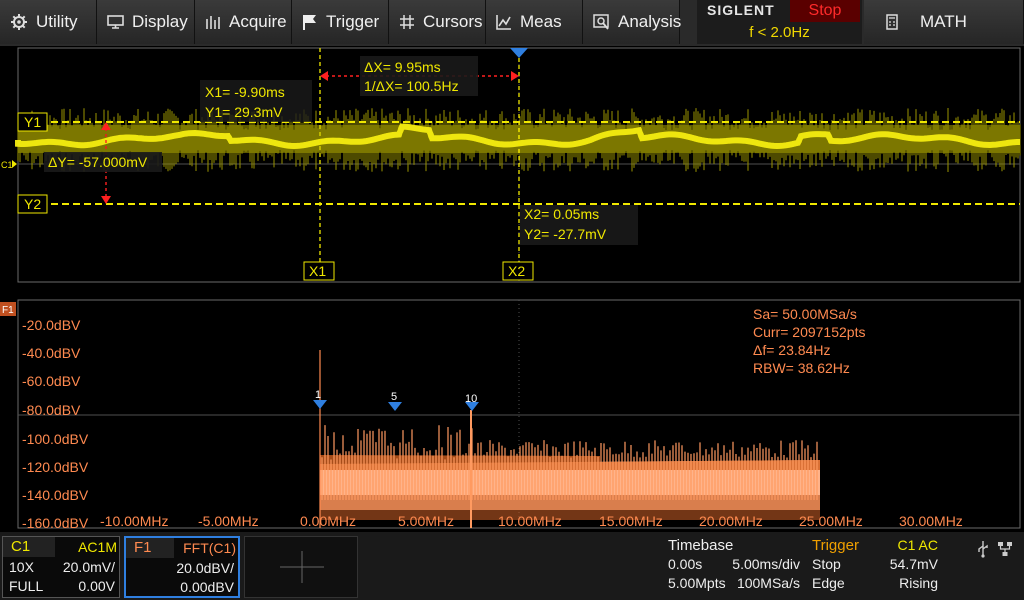 The width and height of the screenshot is (1024, 600). I want to click on svg-text: X1, so click(317, 271).